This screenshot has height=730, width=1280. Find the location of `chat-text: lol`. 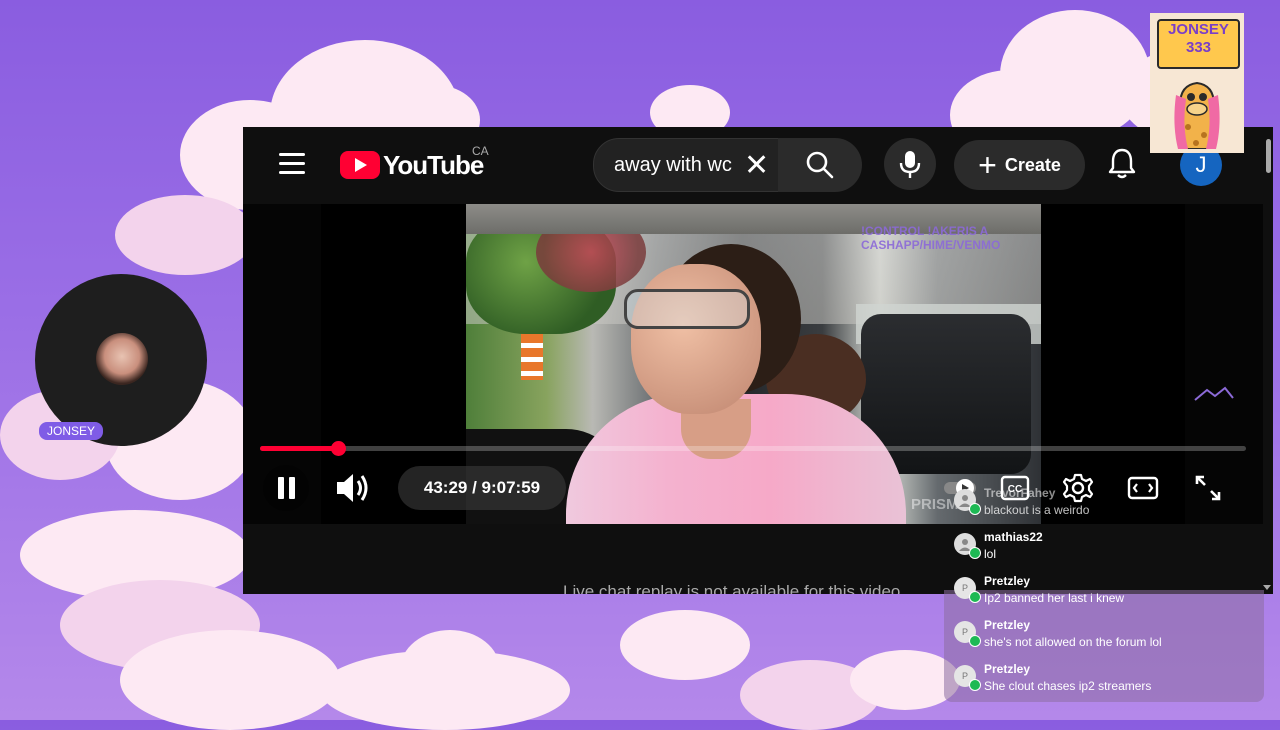

chat-text: lol is located at coordinates (990, 554).